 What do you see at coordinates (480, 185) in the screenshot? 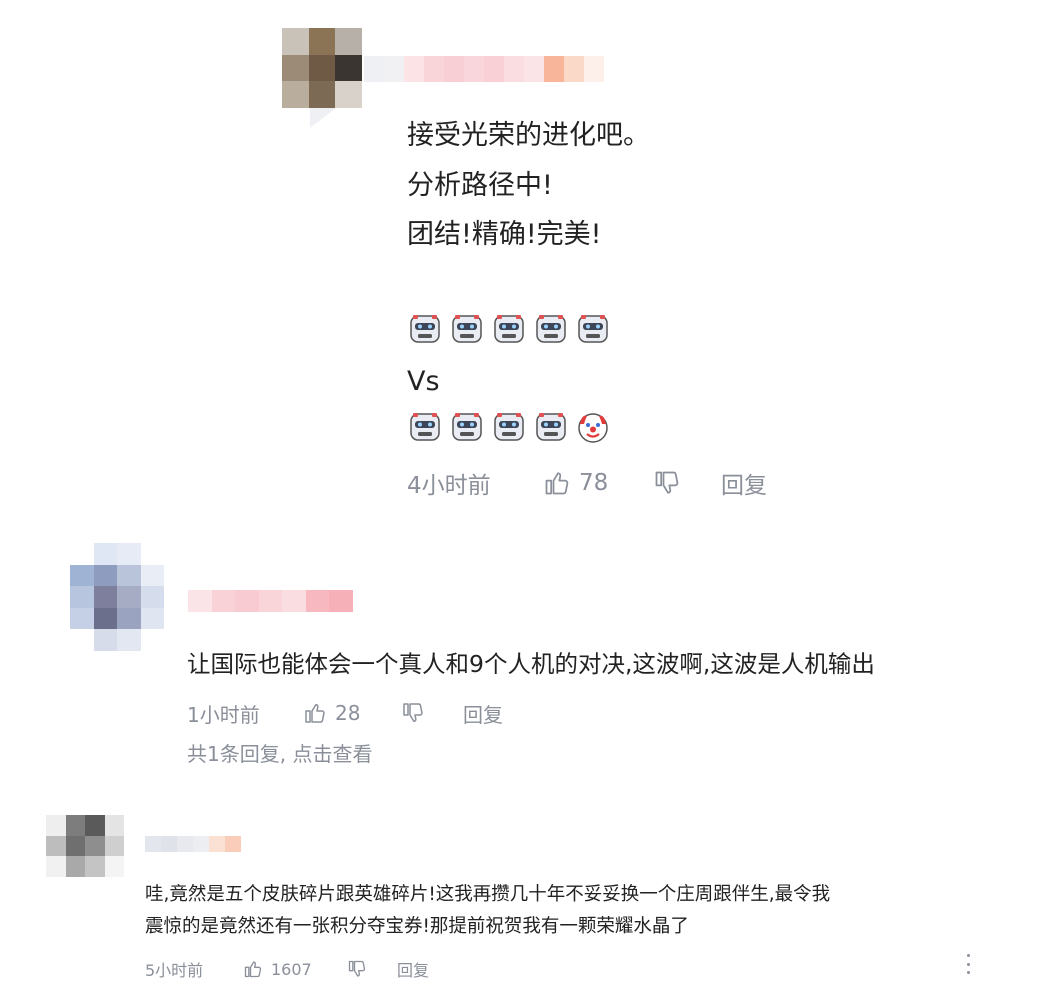
I see `comment-text-line: 分析路径中!` at bounding box center [480, 185].